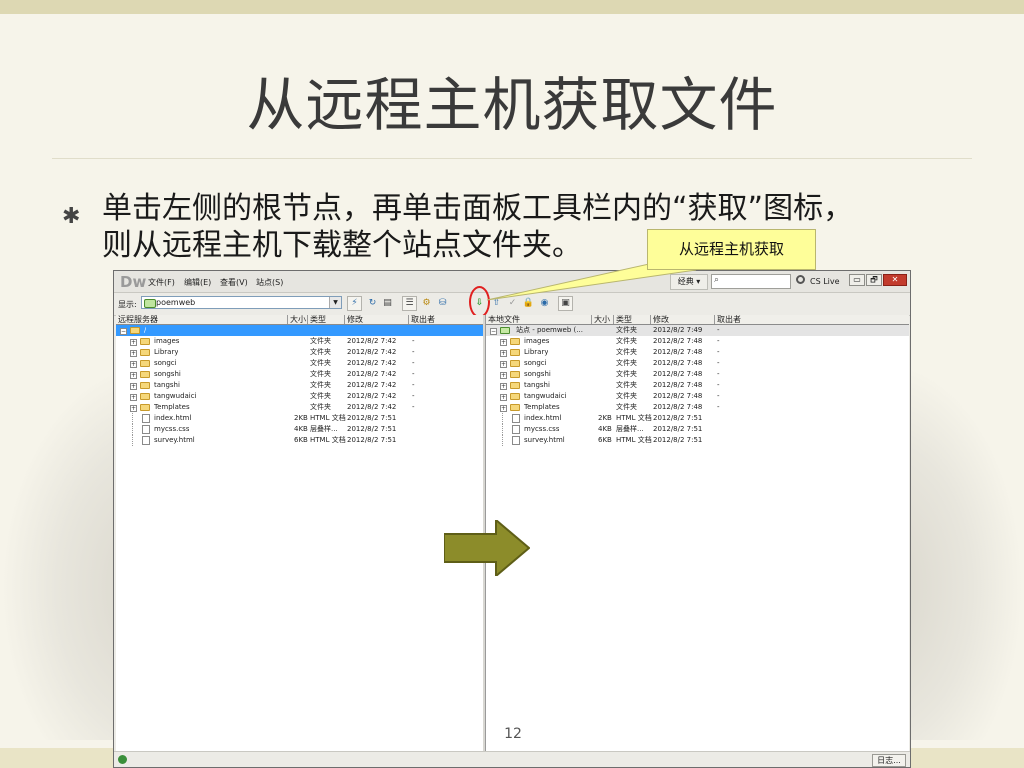 The height and width of the screenshot is (768, 1024). What do you see at coordinates (565, 303) in the screenshot?
I see `expand-icon: ▣` at bounding box center [565, 303].